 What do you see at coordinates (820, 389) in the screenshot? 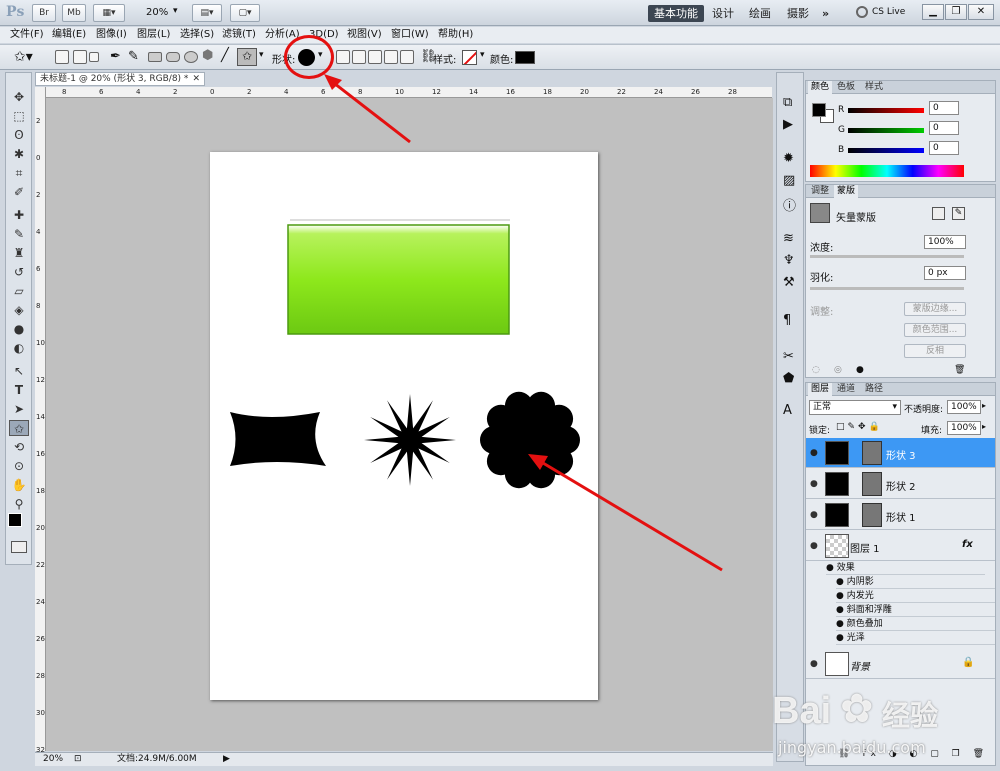
I see `tab-layers: 图层` at bounding box center [820, 389].